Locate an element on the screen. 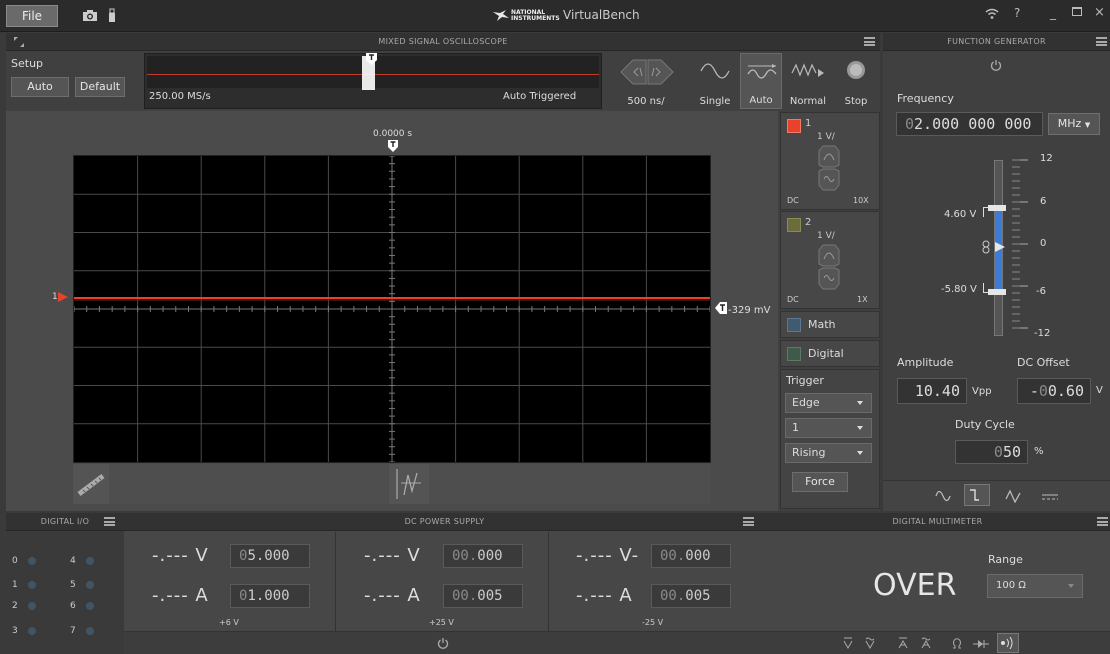  dc-voltage-mode-icon is located at coordinates (848, 643).